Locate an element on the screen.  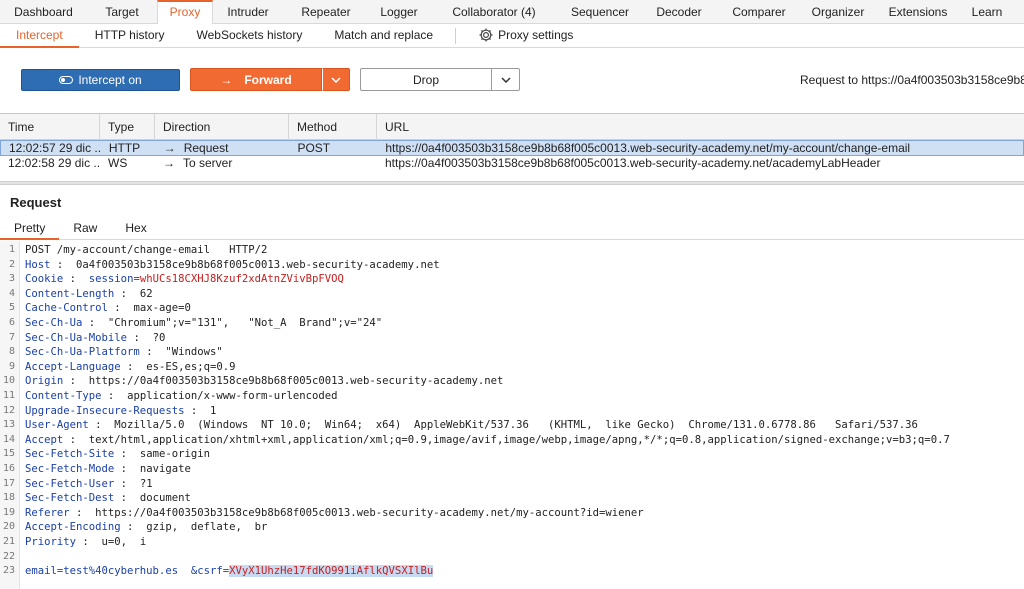
subtab-match-and-replace: Match and replace is located at coordinates (383, 36).